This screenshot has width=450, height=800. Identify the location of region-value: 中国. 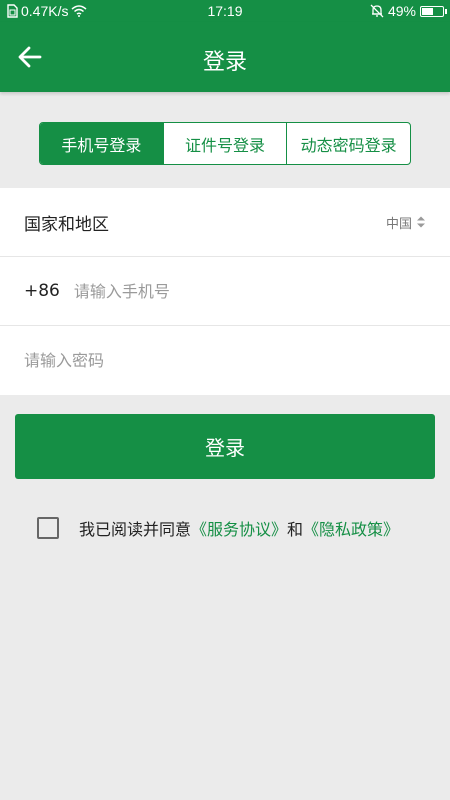
(398, 224).